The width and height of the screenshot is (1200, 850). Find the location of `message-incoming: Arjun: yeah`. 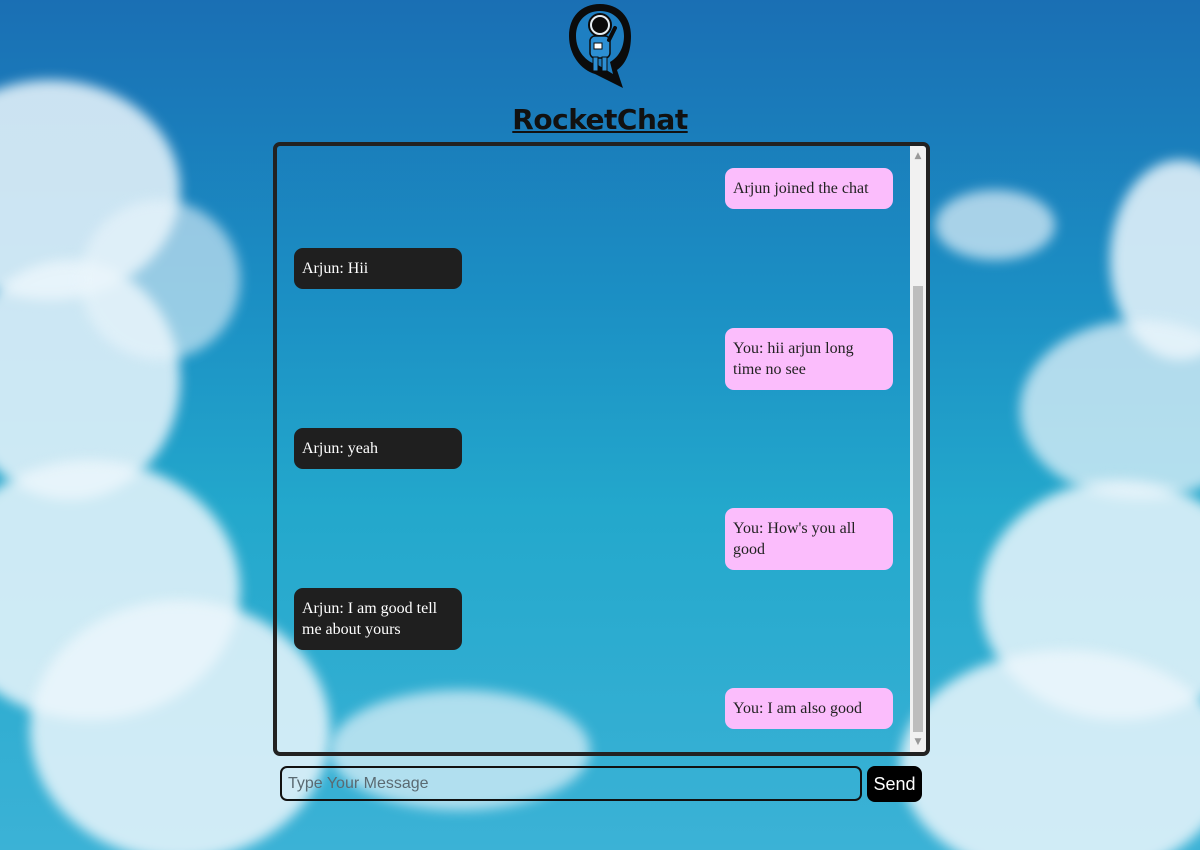

message-incoming: Arjun: yeah is located at coordinates (378, 448).